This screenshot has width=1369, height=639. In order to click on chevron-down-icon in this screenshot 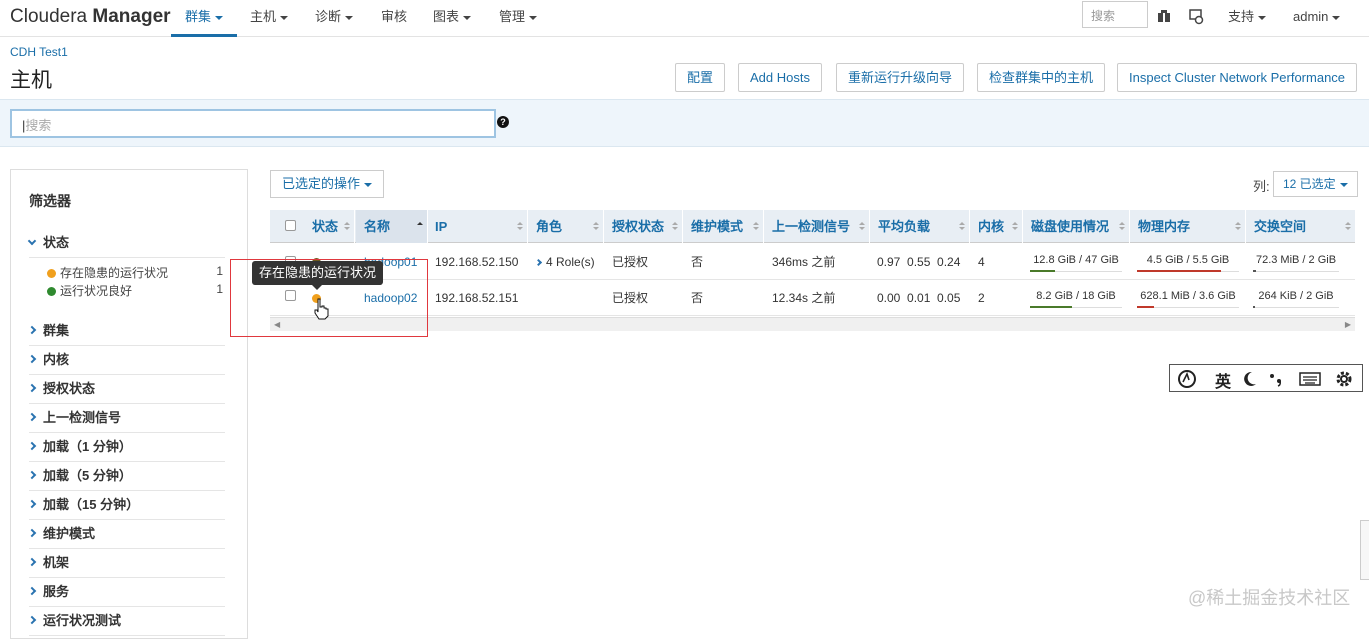, I will do `click(32, 241)`.